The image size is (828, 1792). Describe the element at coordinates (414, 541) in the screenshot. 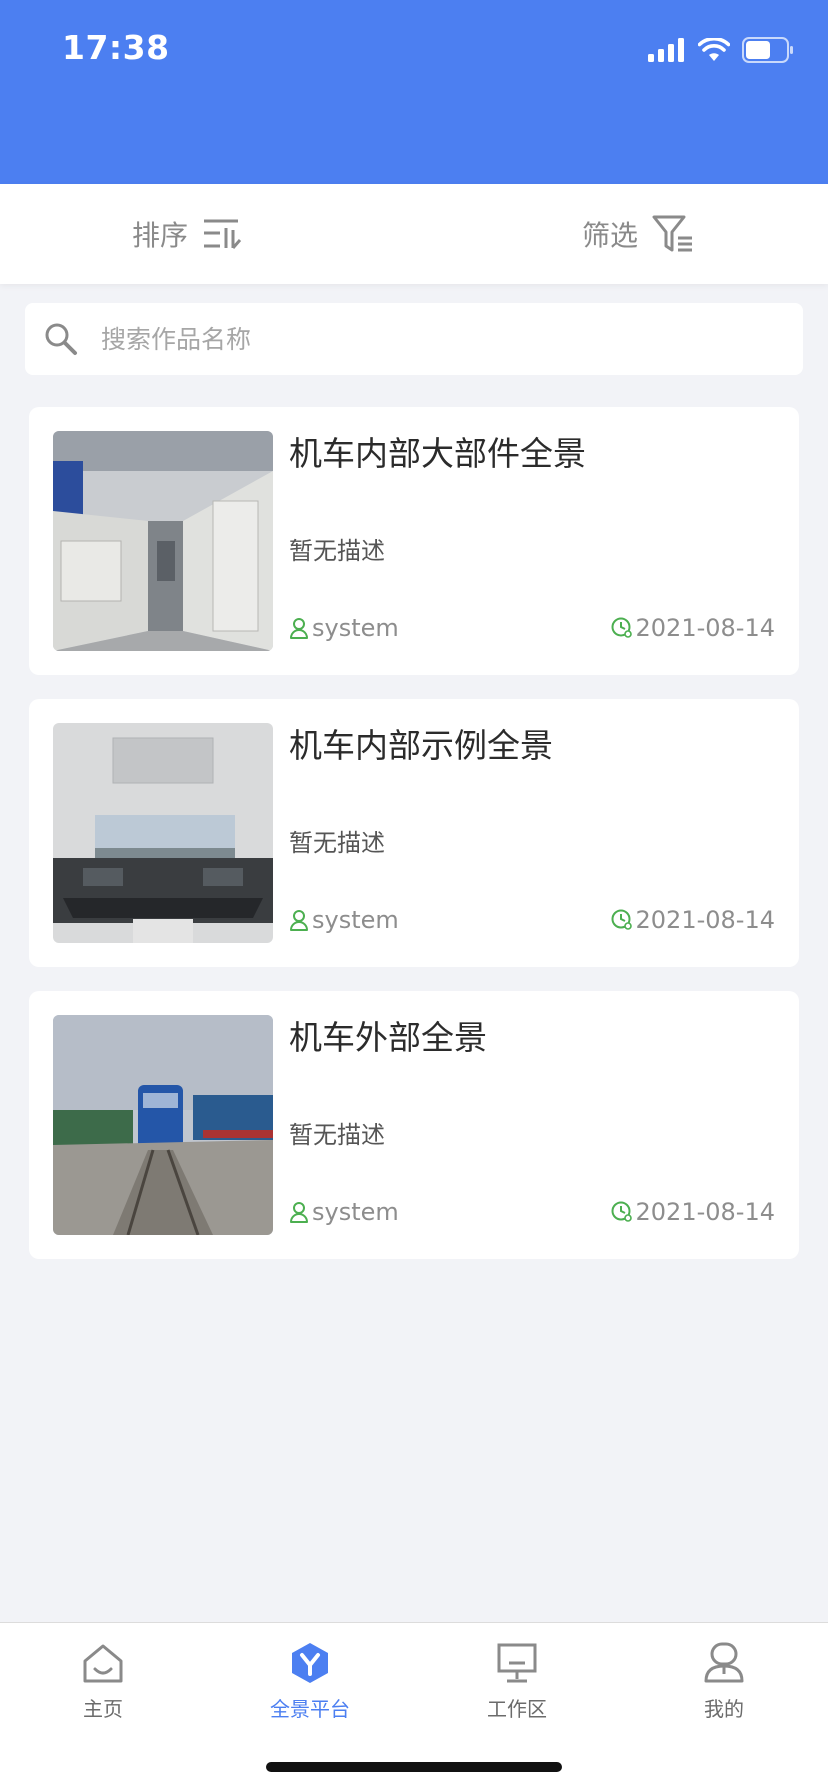

I see `list-item: 机车内部大部件全景 暂无描述 system 2021-08-14` at that location.